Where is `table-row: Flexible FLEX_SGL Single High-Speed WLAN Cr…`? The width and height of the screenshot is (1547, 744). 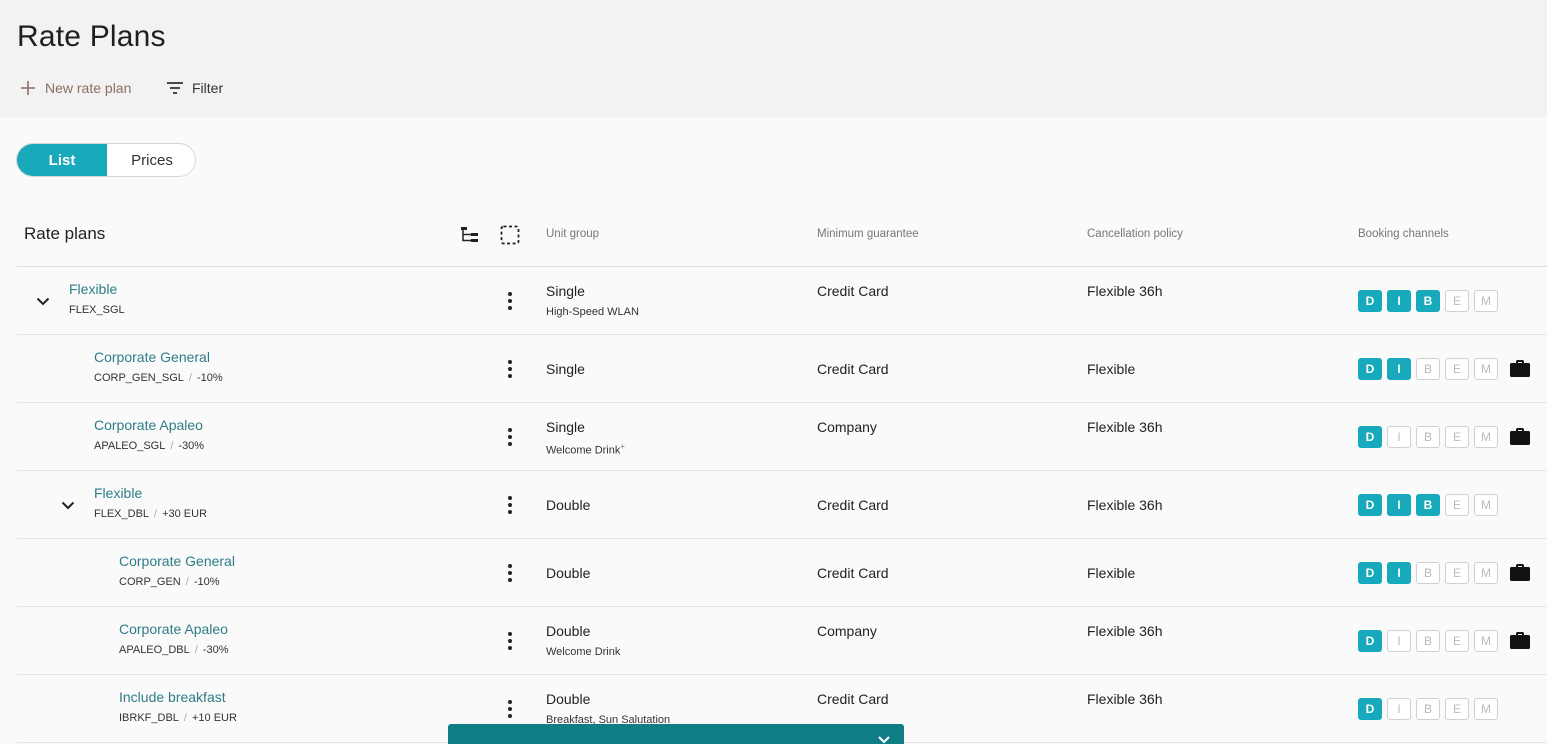 table-row: Flexible FLEX_SGL Single High-Speed WLAN Cr… is located at coordinates (782, 301).